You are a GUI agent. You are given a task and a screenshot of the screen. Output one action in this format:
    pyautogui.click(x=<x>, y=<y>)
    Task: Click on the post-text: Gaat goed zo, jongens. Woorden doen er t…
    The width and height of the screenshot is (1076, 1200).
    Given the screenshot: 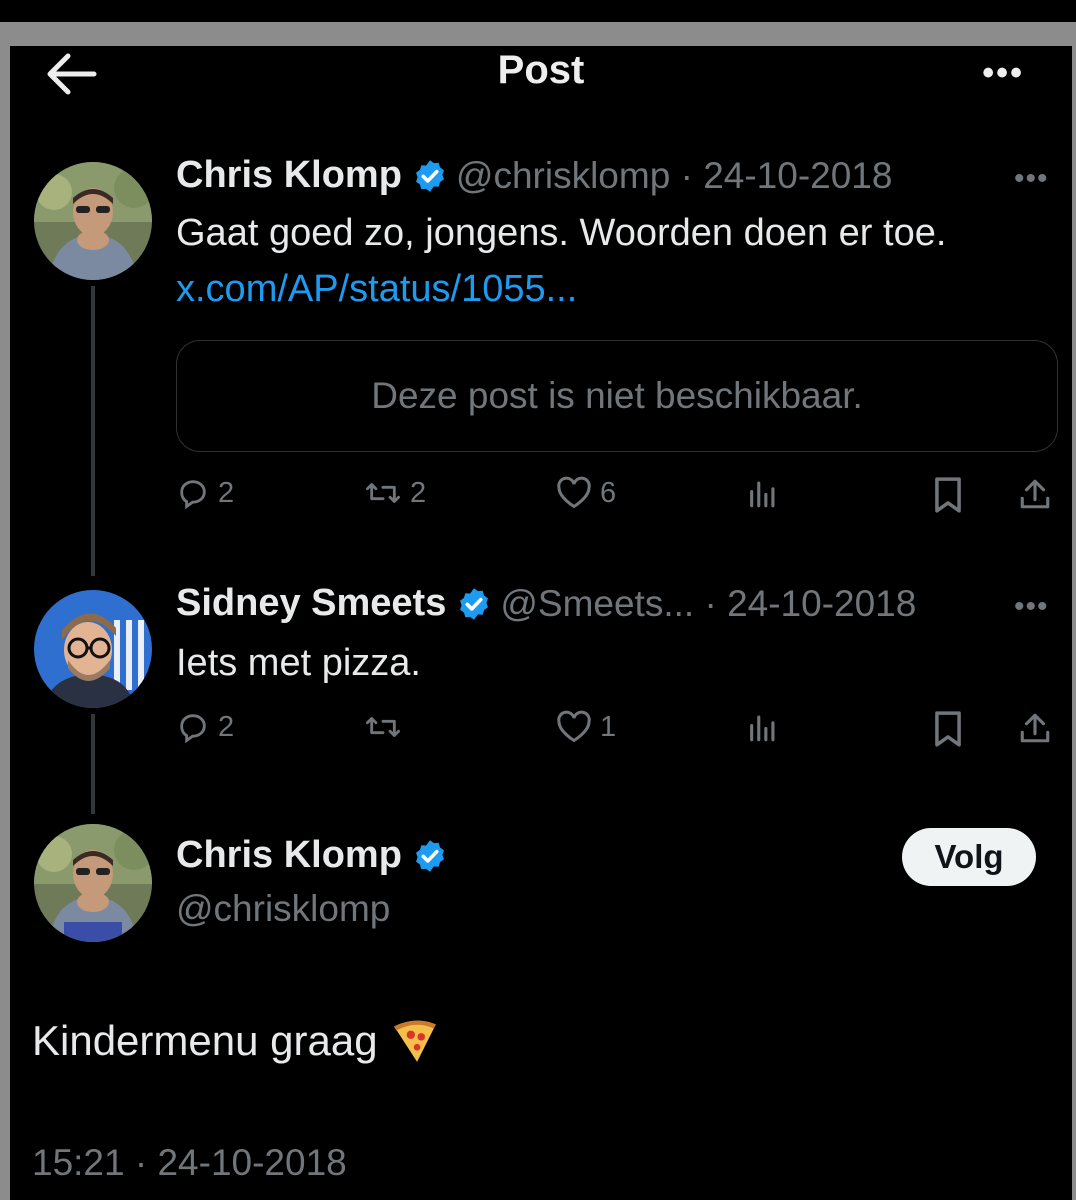 What is the action you would take?
    pyautogui.click(x=561, y=233)
    